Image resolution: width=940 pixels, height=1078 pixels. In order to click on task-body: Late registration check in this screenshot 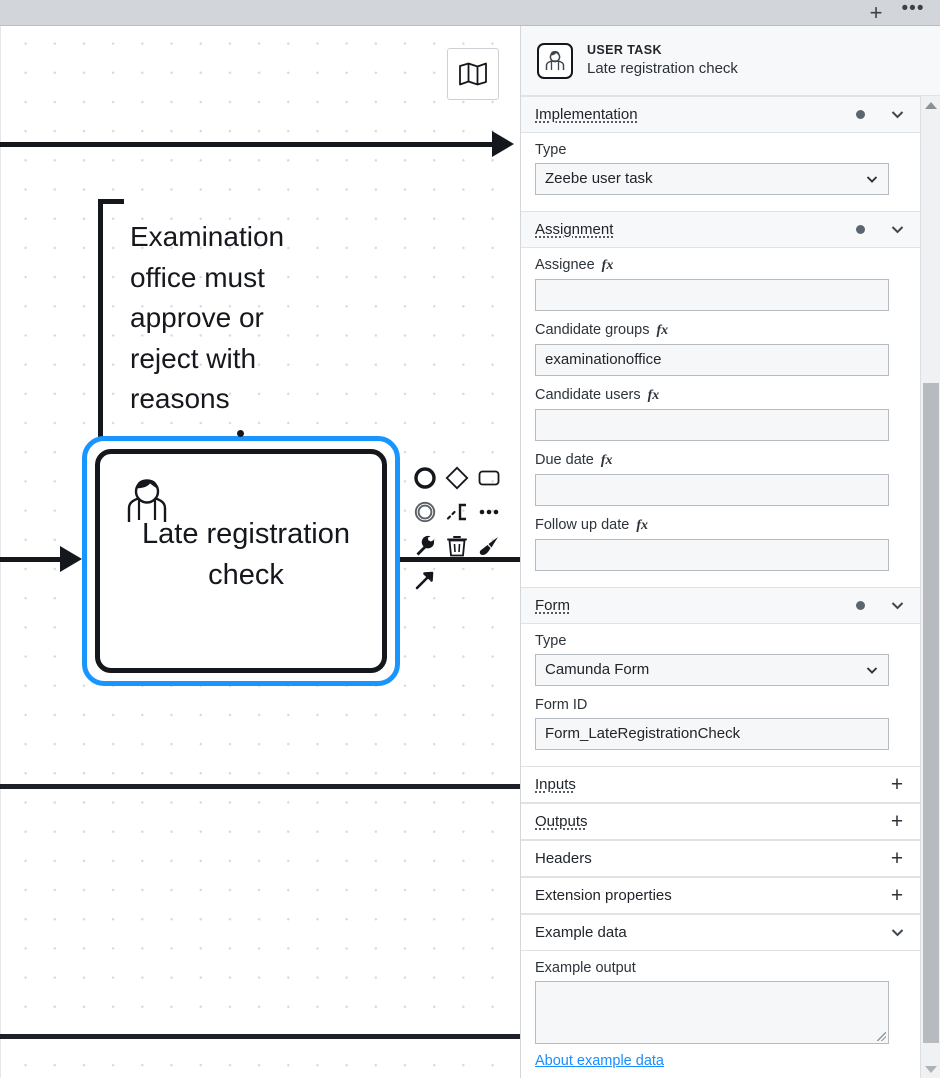, I will do `click(241, 561)`.